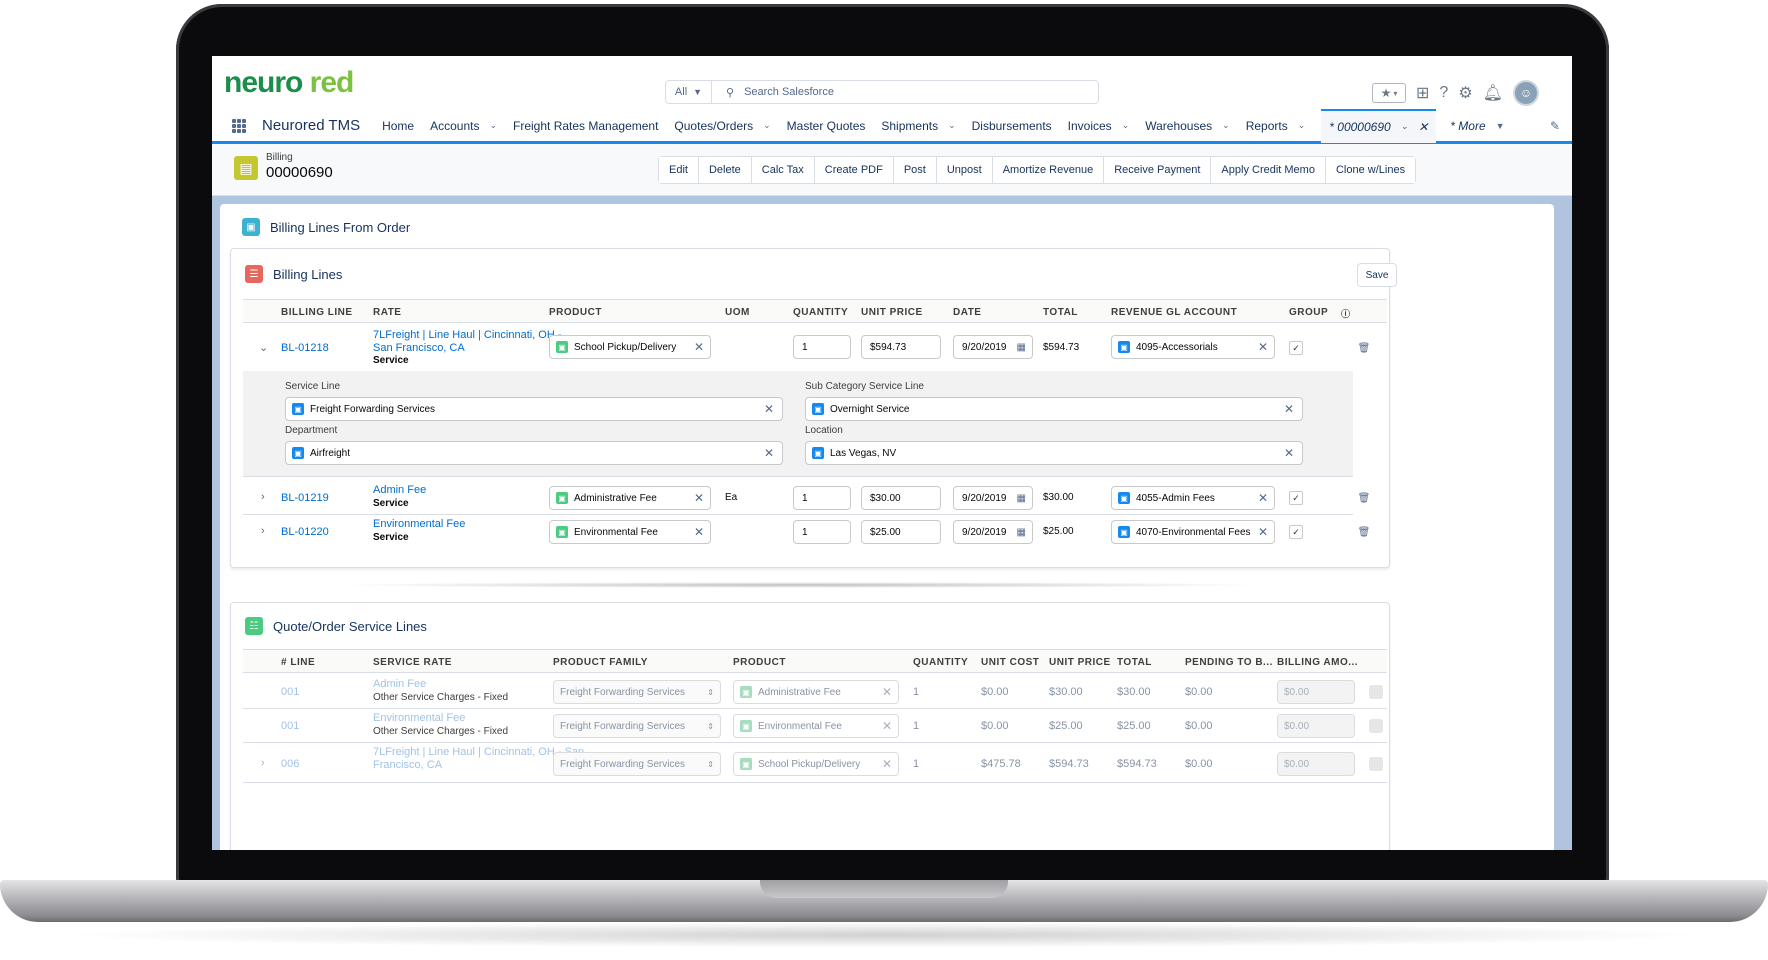  Describe the element at coordinates (1370, 170) in the screenshot. I see `clone-w-lines-button: Clone w/Lines` at that location.